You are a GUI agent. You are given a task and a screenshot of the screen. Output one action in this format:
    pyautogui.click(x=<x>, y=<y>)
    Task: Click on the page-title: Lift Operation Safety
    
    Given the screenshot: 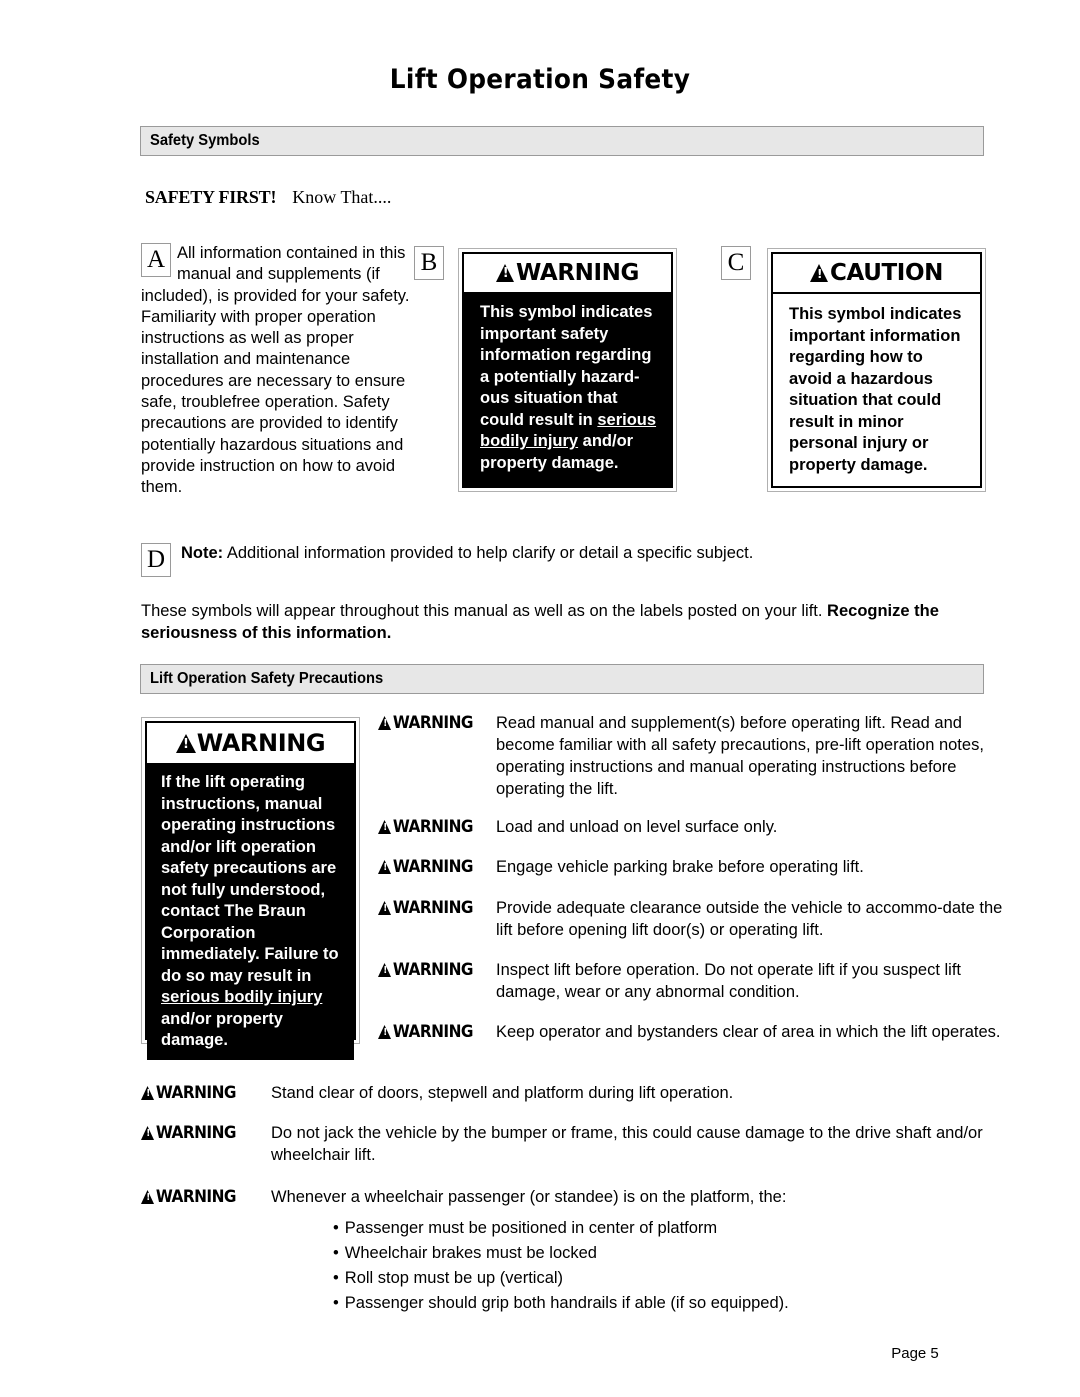 What is the action you would take?
    pyautogui.click(x=540, y=79)
    